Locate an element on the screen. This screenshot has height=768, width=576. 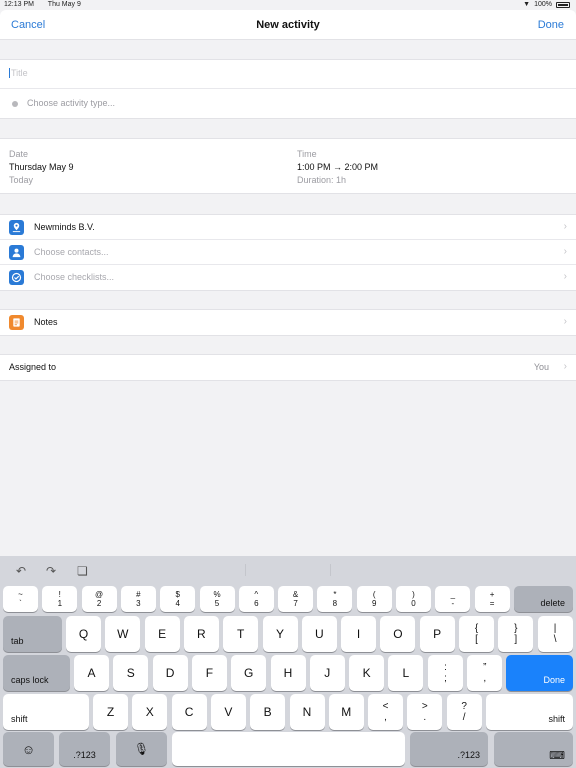
number-key: & 7 is located at coordinates (296, 599).